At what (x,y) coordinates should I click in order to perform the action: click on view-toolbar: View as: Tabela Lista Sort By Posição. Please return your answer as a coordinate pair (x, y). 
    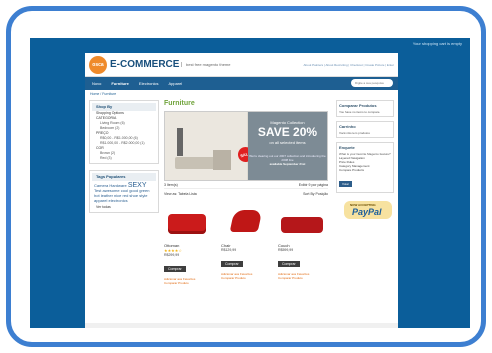
    Looking at the image, I should click on (246, 193).